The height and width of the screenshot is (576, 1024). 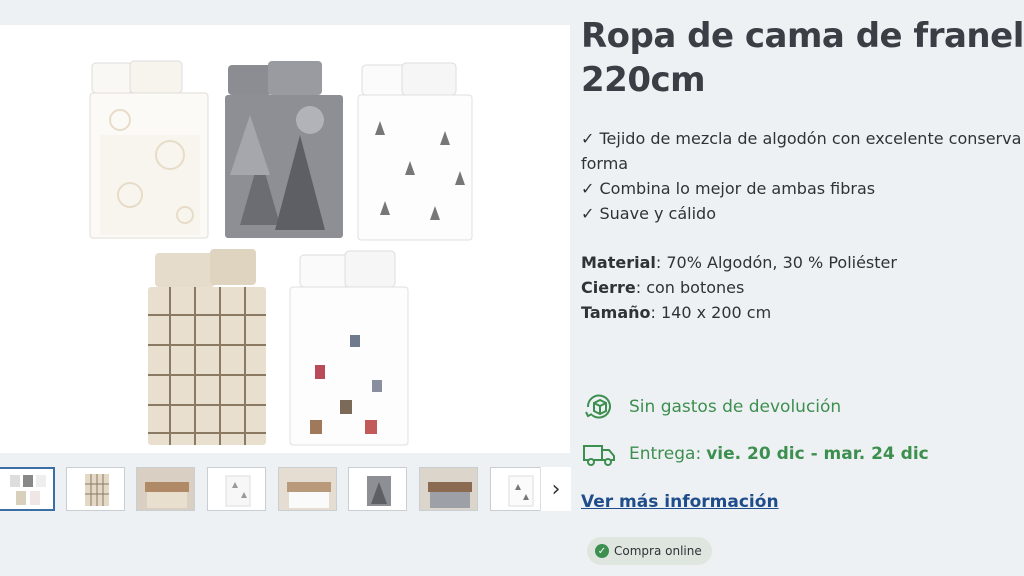 I want to click on title-line-1: Ropa de cama de franela 15, so click(x=802, y=36).